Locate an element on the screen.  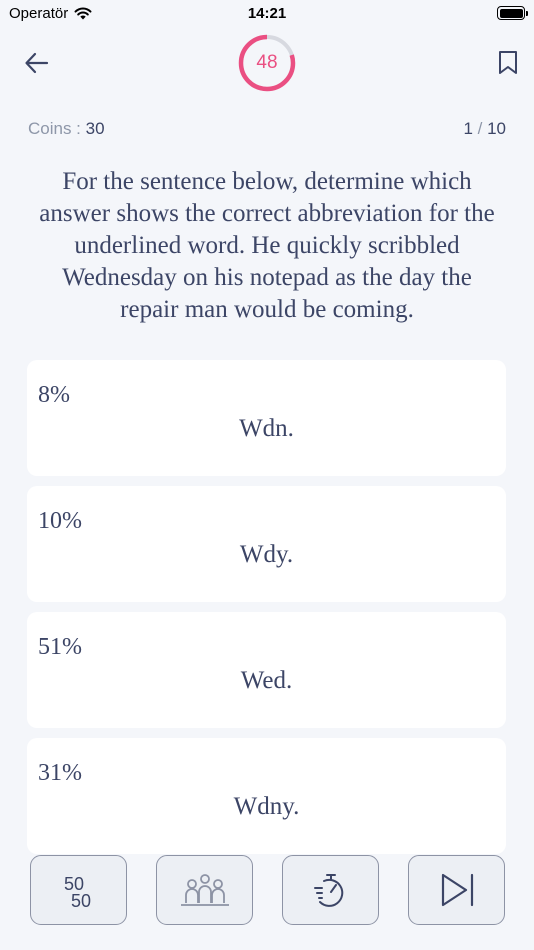
coins-counter: Coins : 30 is located at coordinates (66, 129).